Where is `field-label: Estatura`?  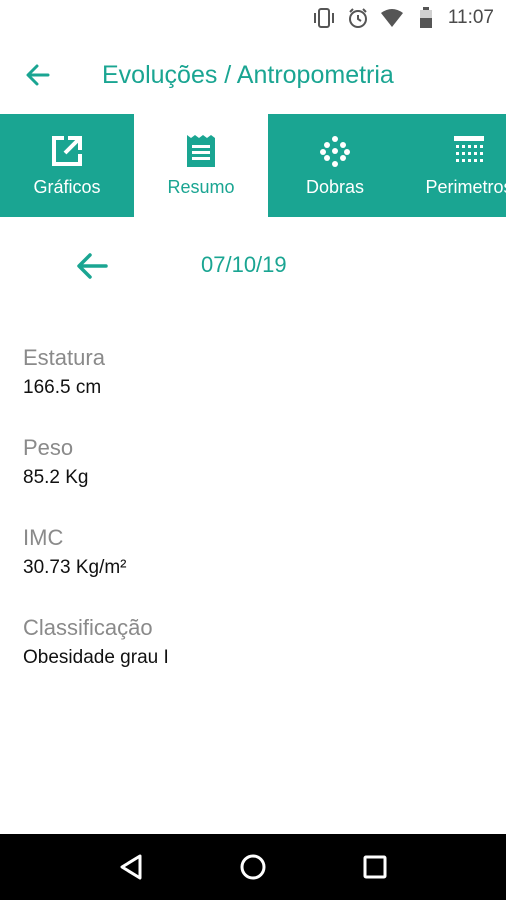
field-label: Estatura is located at coordinates (64, 357).